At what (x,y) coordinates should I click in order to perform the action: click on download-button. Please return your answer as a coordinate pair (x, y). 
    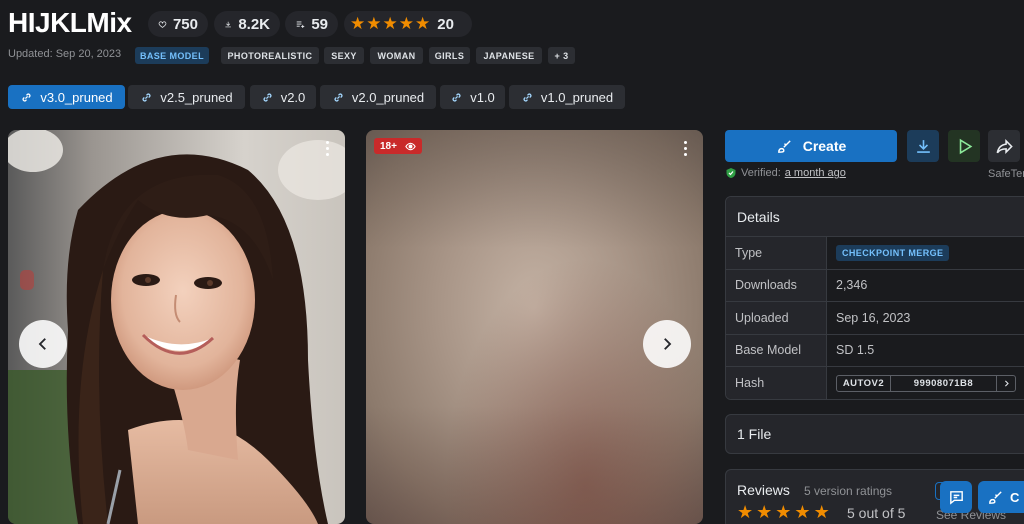
    Looking at the image, I should click on (923, 146).